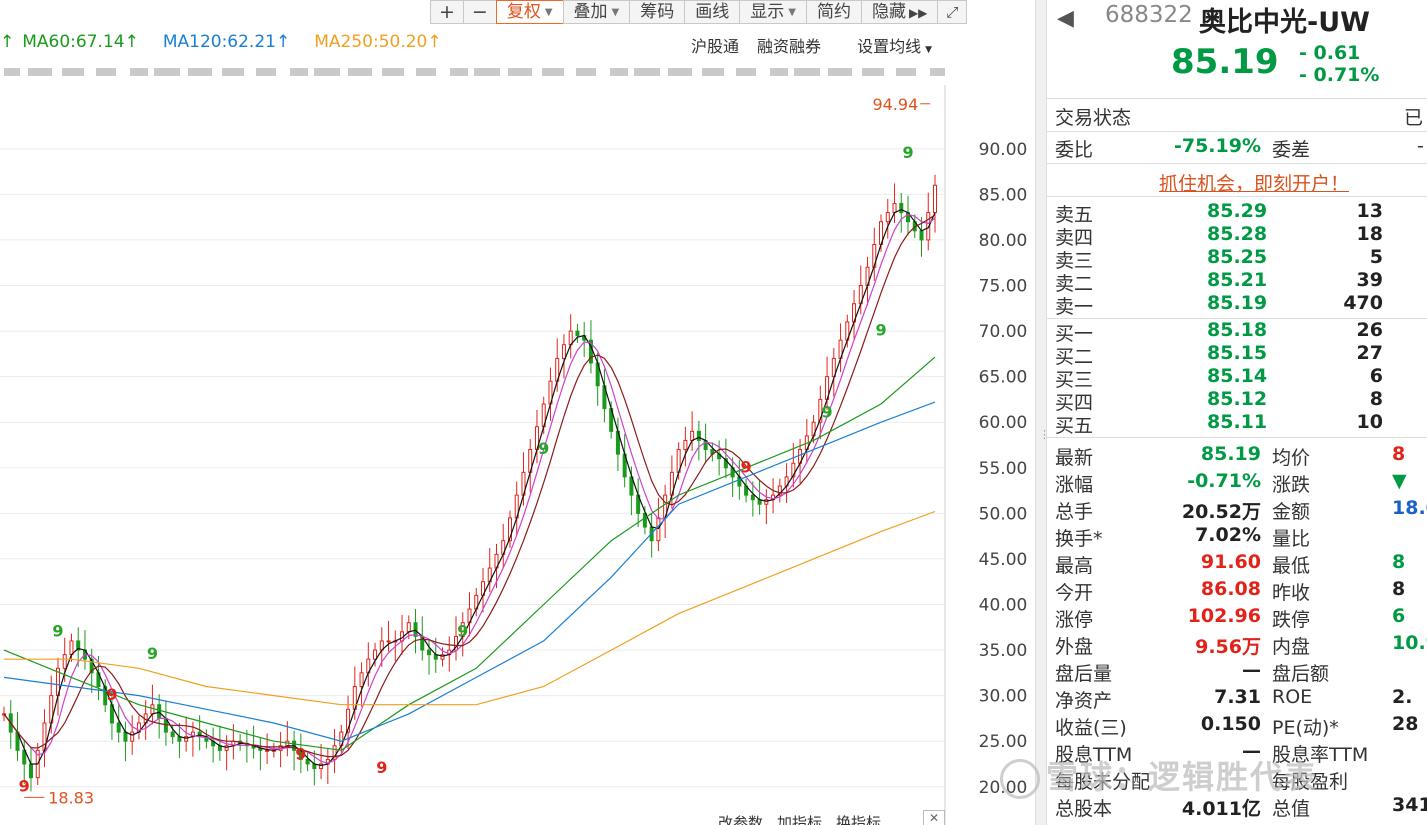 The height and width of the screenshot is (825, 1427). I want to click on bid-row: 买二 85.15 27, so click(1237, 355).